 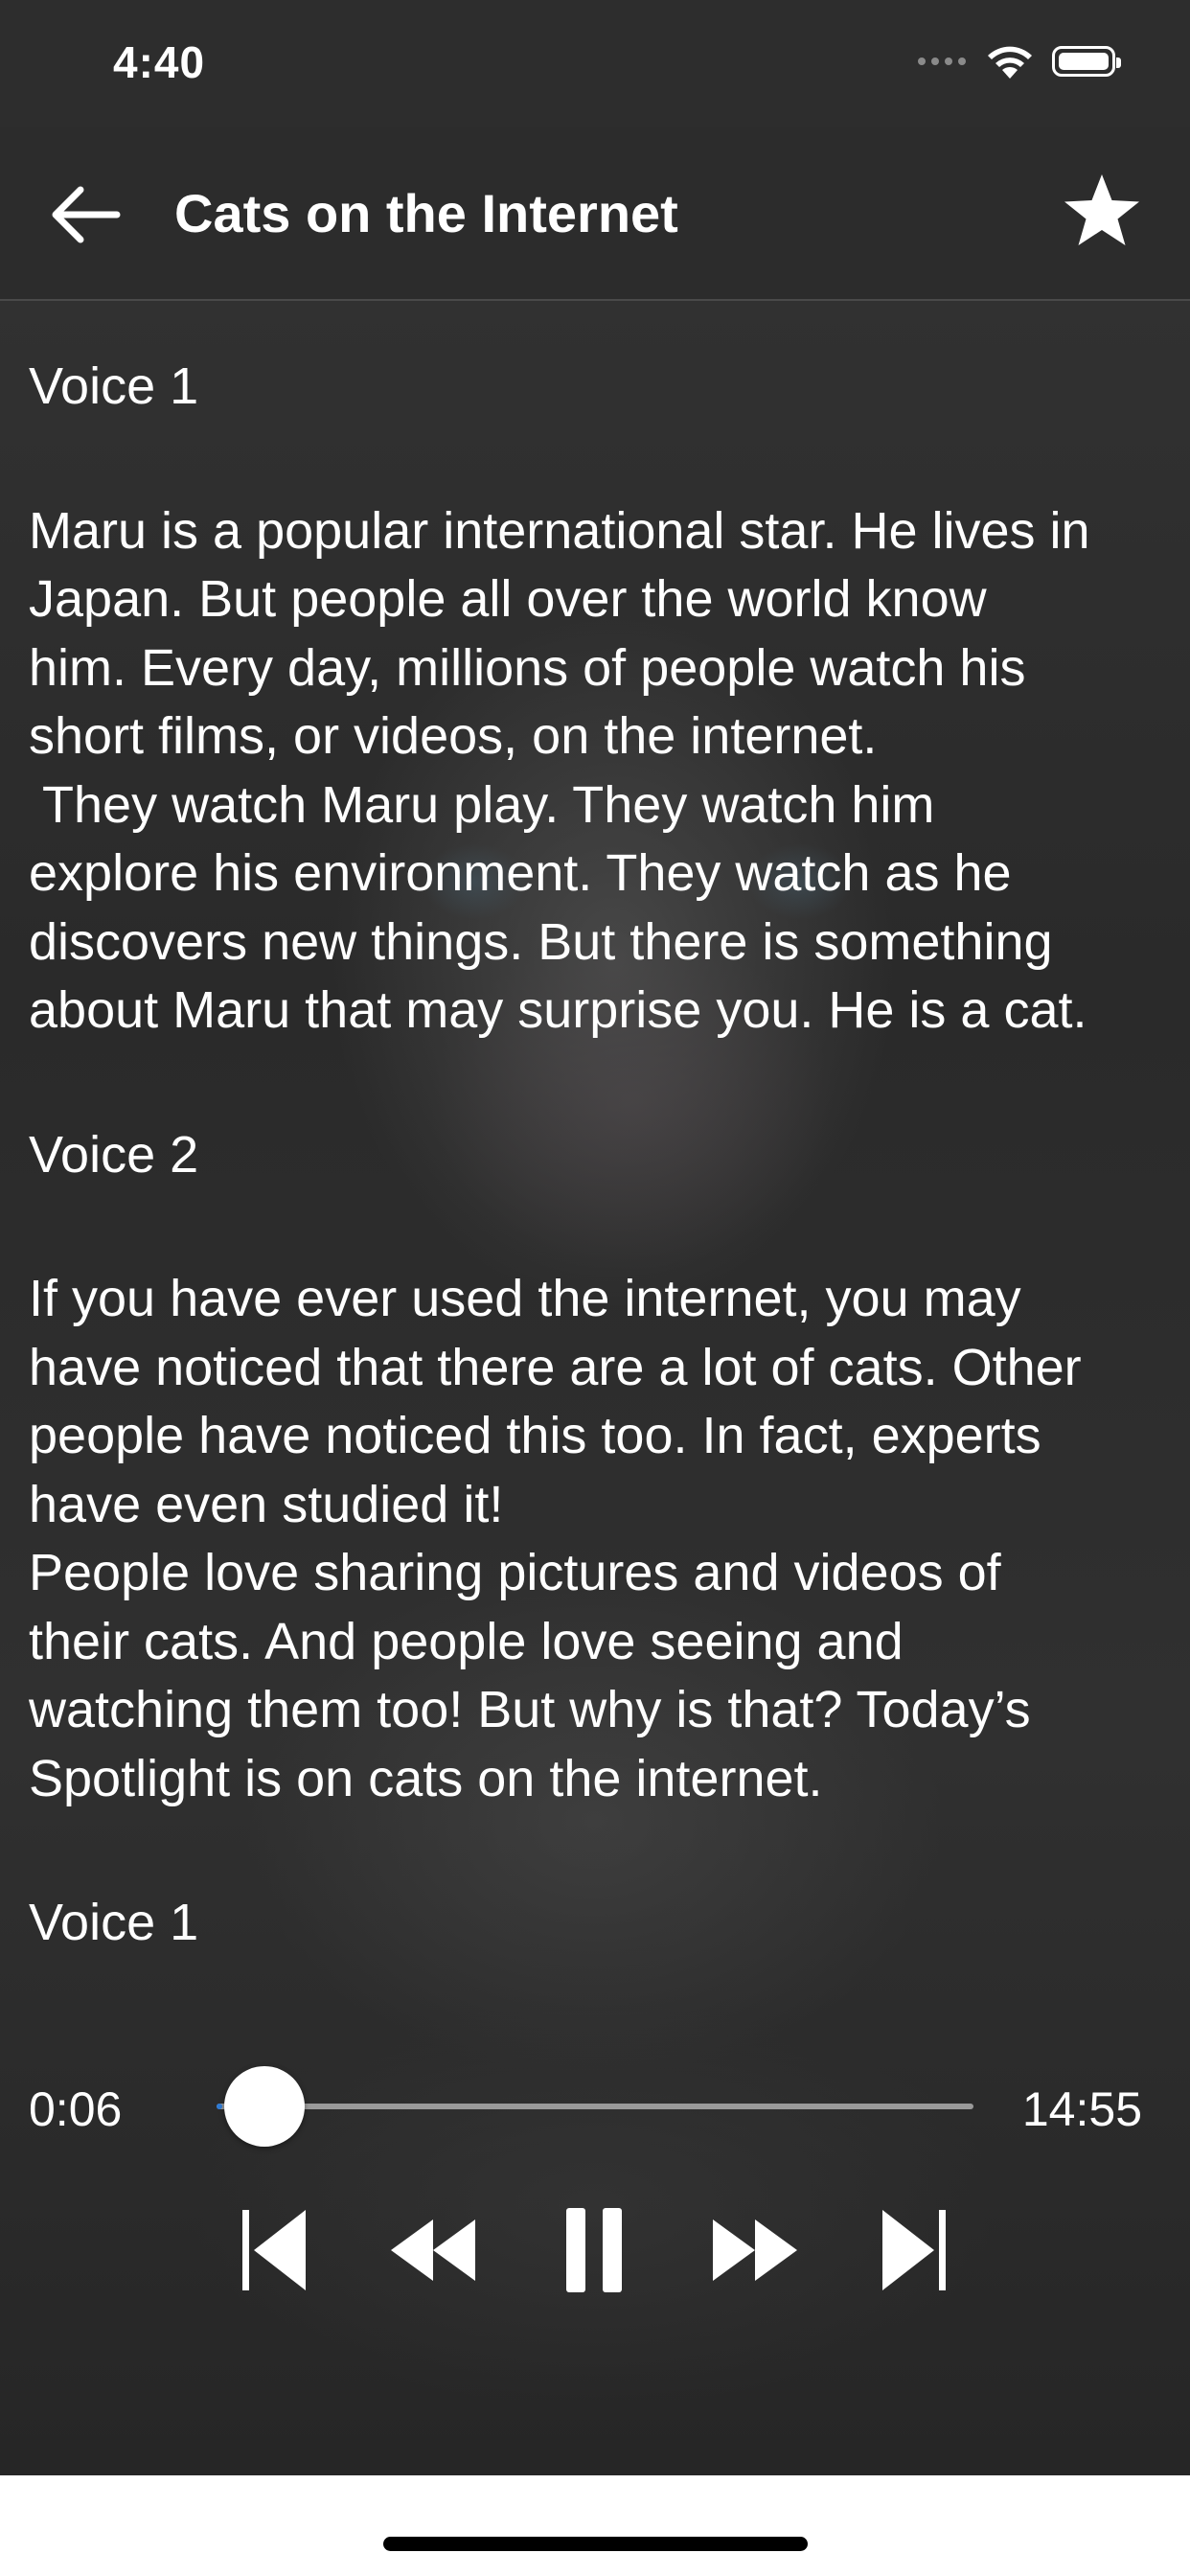 I want to click on navigation-bar: Cats on the Internet, so click(x=595, y=213).